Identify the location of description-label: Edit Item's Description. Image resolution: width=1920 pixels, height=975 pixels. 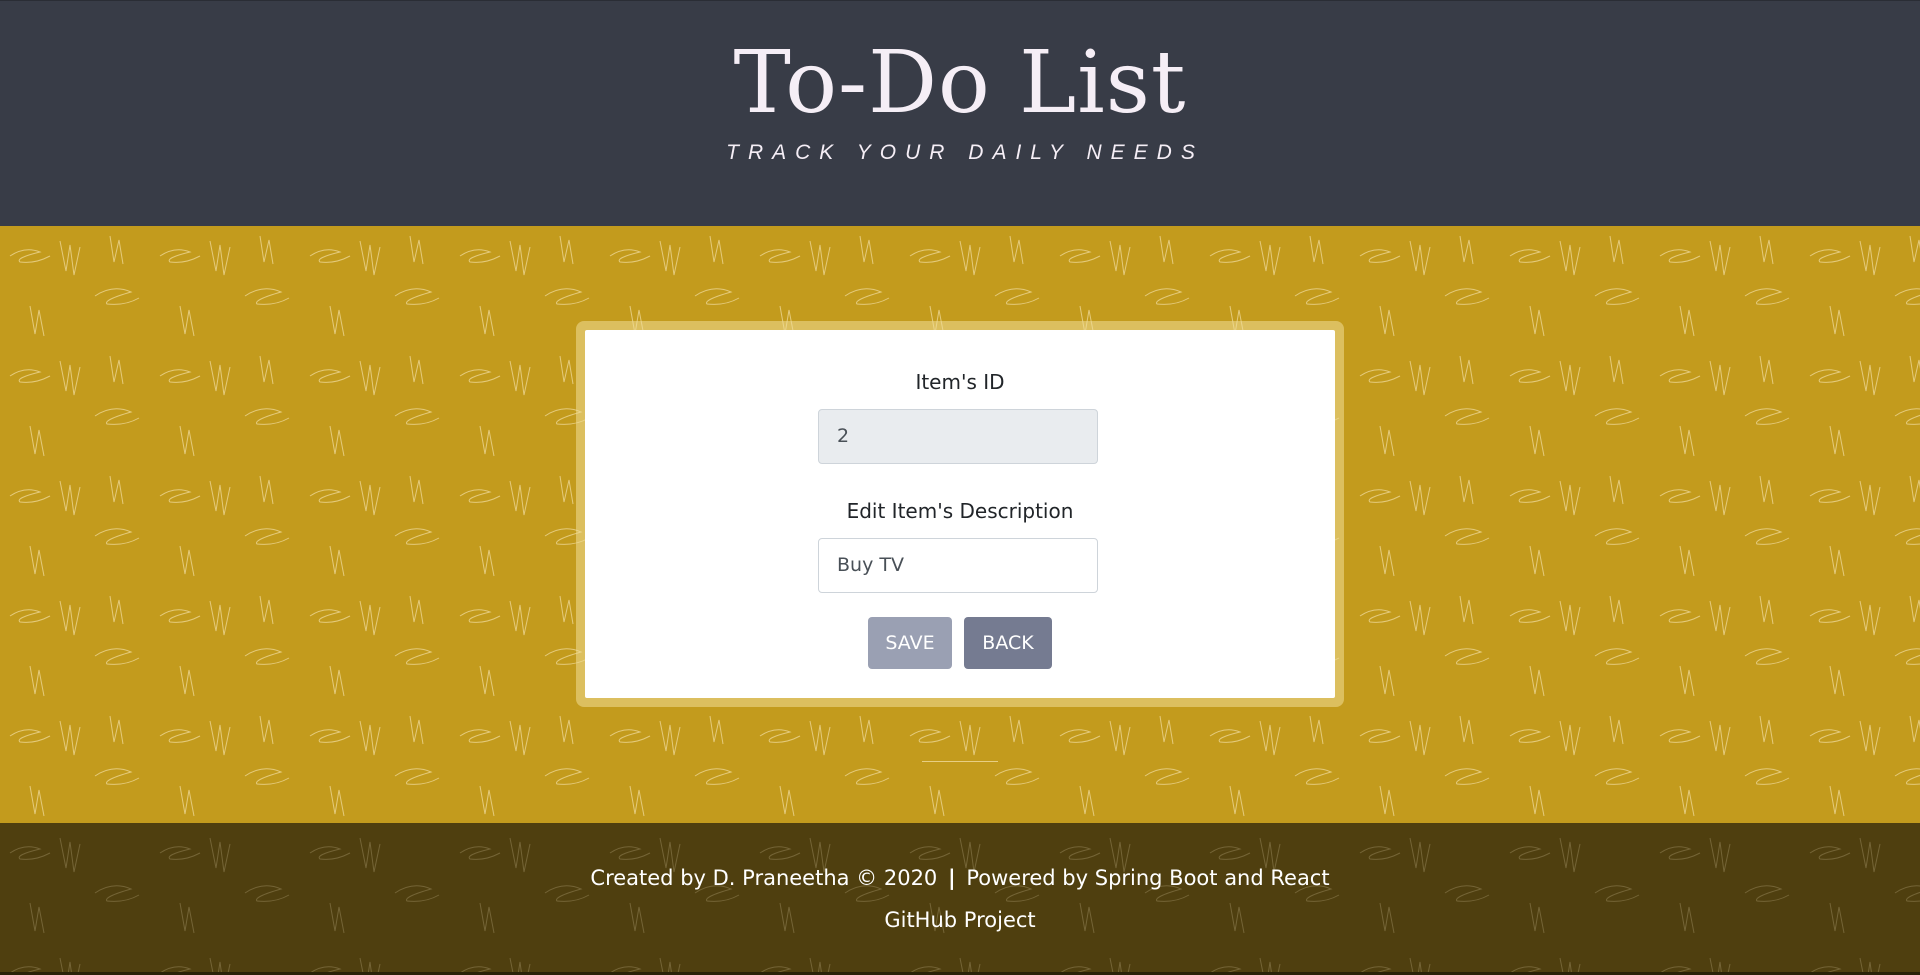
(960, 511).